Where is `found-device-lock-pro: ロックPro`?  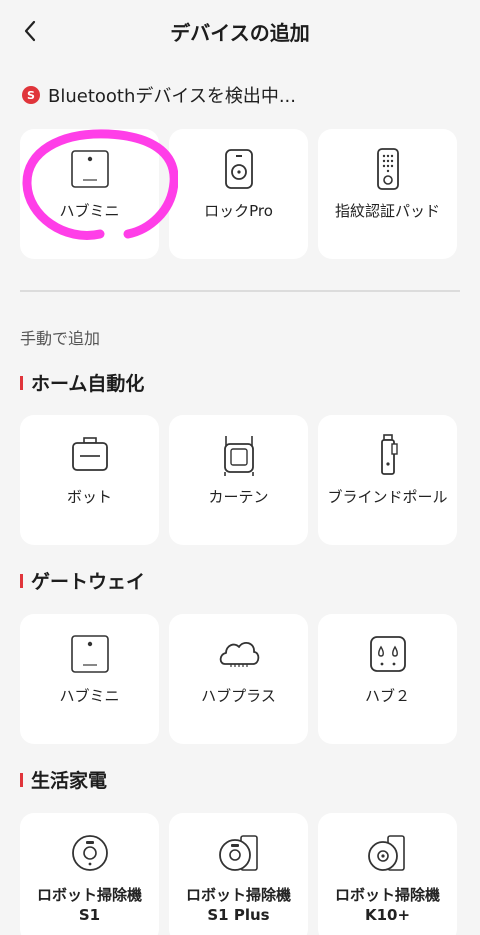 found-device-lock-pro: ロックPro is located at coordinates (238, 194).